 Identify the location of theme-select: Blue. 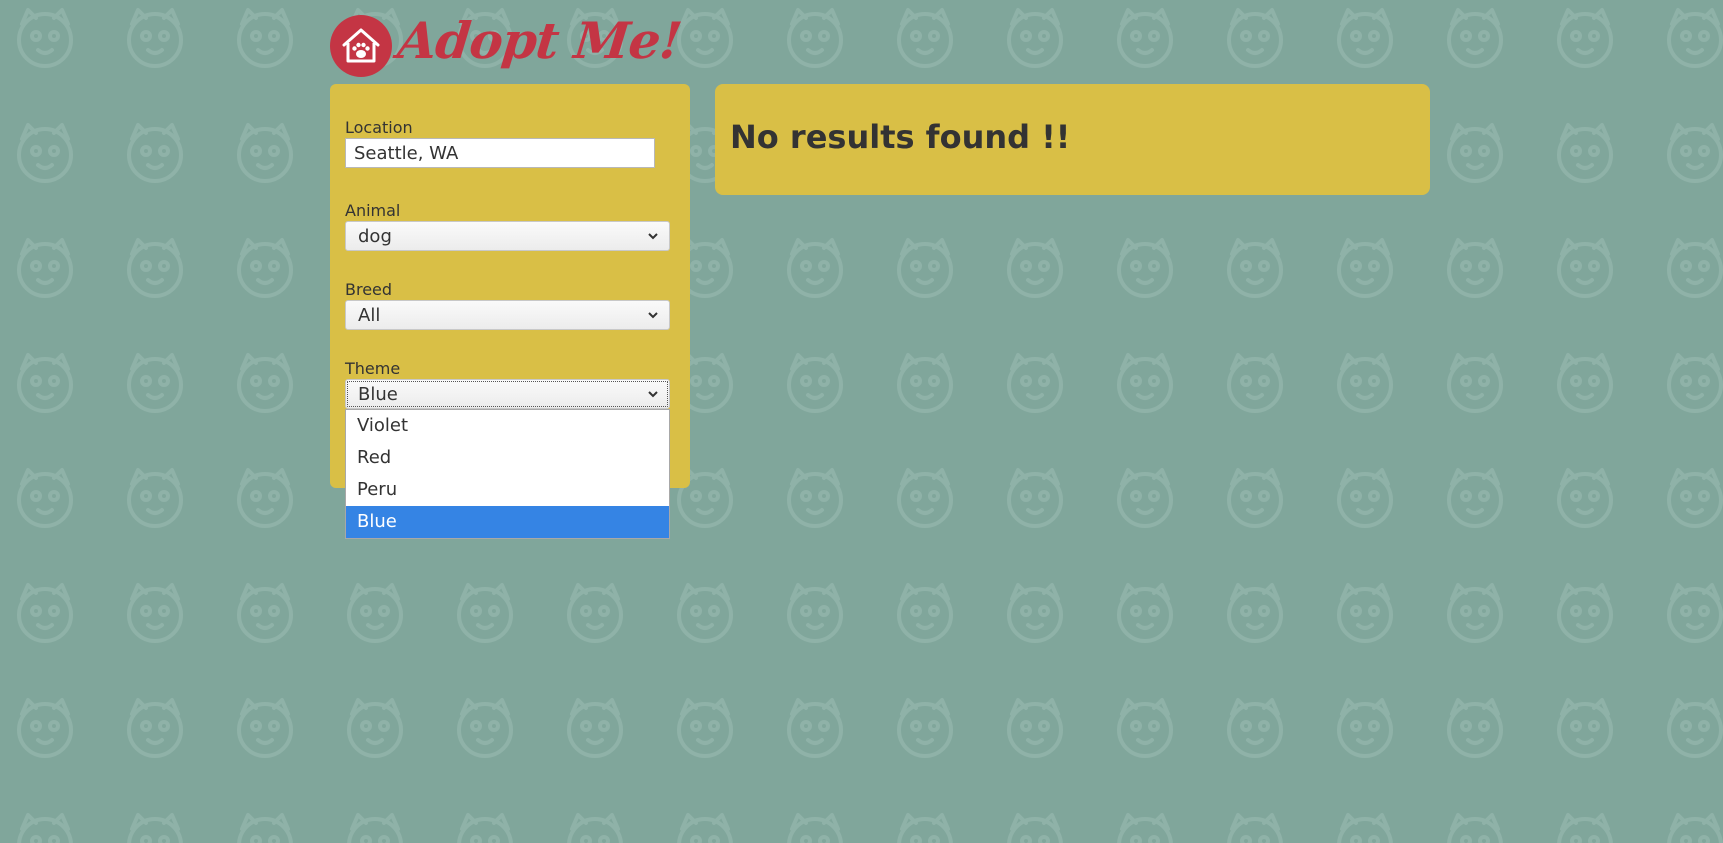
(507, 394).